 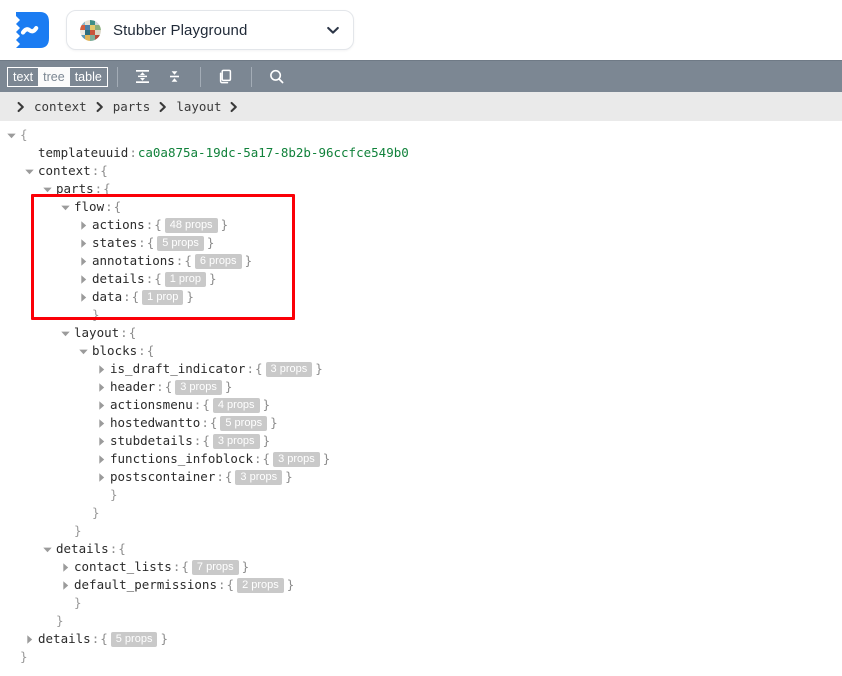 What do you see at coordinates (163, 476) in the screenshot?
I see `tree-key: postscontainer` at bounding box center [163, 476].